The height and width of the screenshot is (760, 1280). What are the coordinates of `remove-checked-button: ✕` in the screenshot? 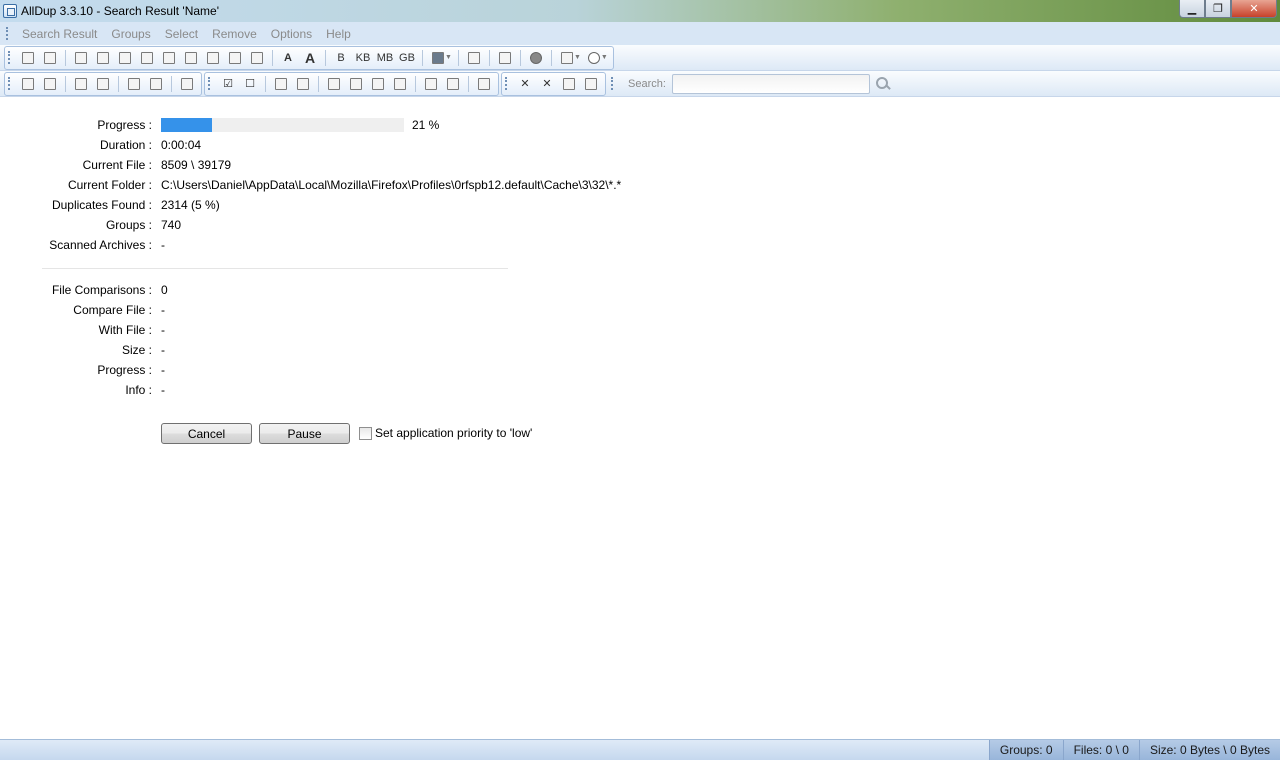 It's located at (525, 84).